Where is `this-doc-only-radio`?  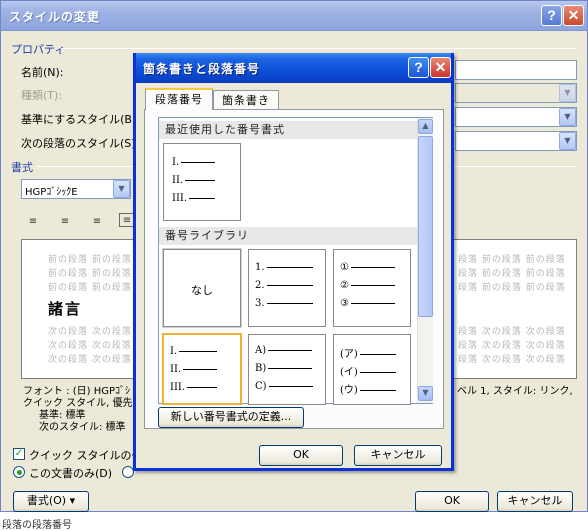
this-doc-only-radio is located at coordinates (19, 472).